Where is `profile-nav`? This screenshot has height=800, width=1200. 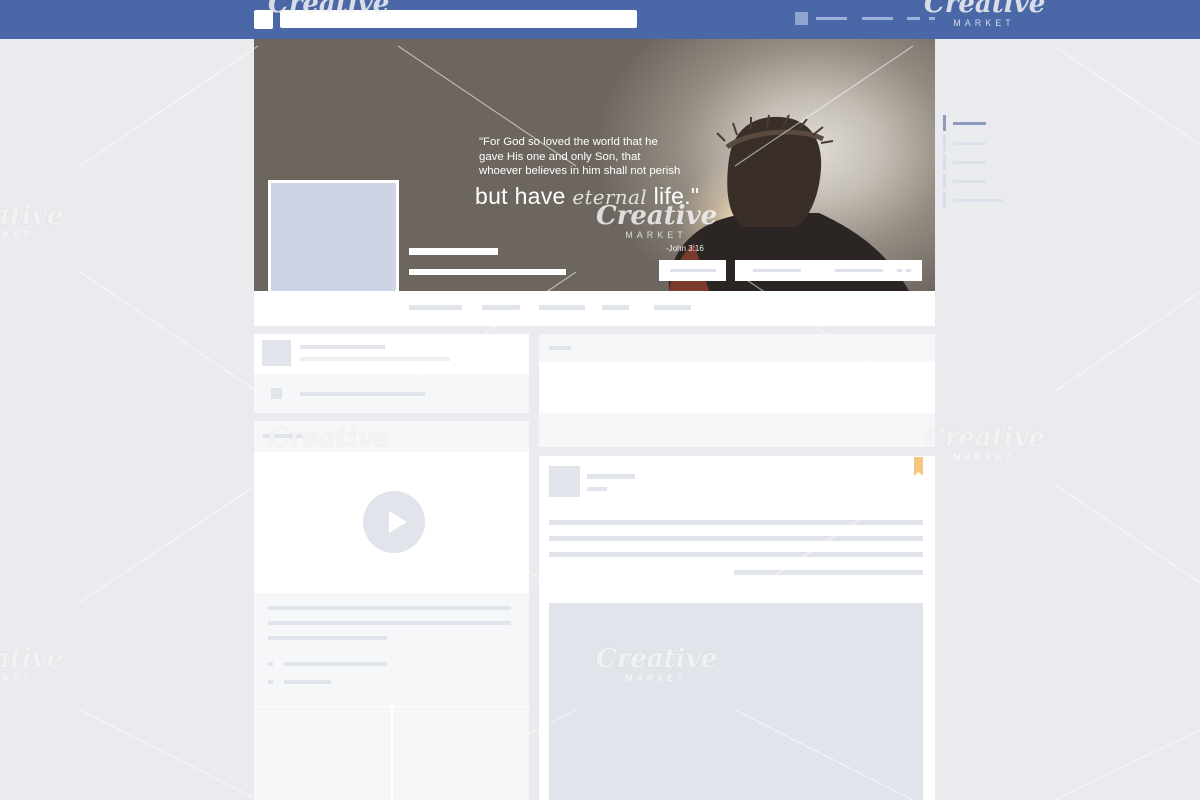
profile-nav is located at coordinates (594, 308).